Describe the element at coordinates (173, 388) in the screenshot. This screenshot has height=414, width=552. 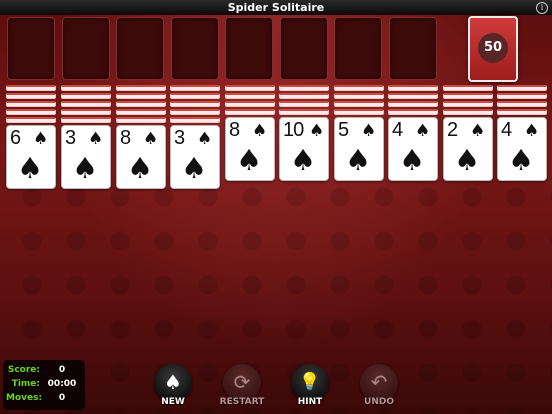
I see `new-game-button: ♠ NEW` at that location.